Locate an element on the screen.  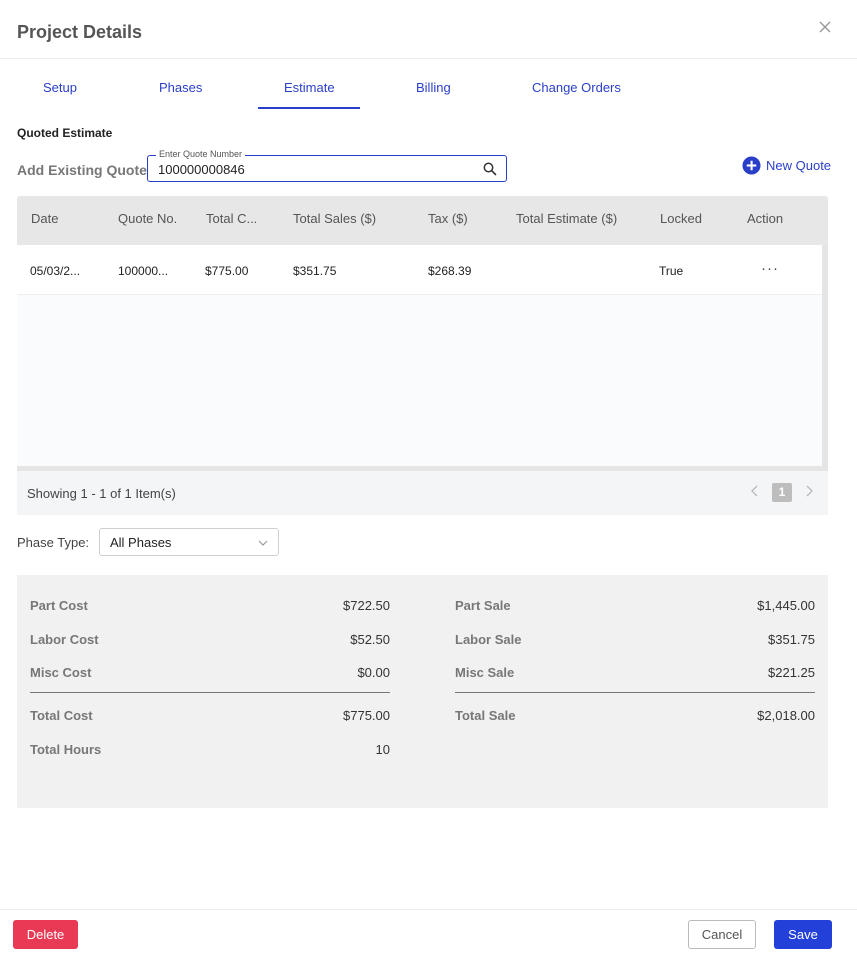
page-number-button: 1 is located at coordinates (782, 492).